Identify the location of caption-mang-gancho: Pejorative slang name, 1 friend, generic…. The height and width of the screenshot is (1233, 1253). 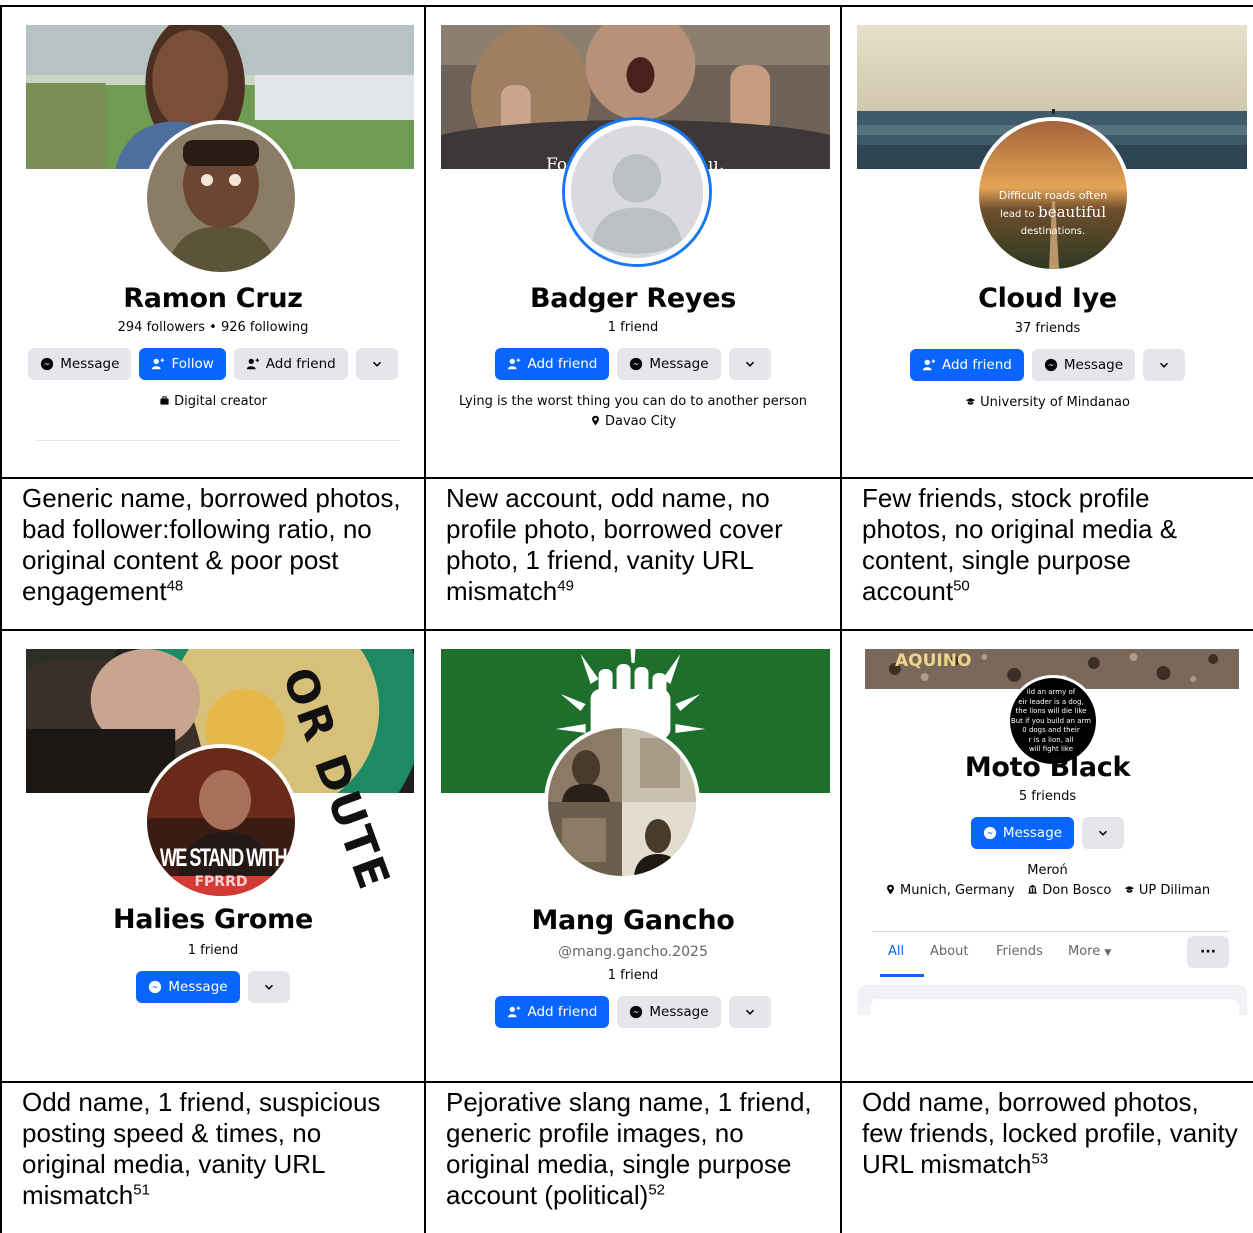
(633, 1157).